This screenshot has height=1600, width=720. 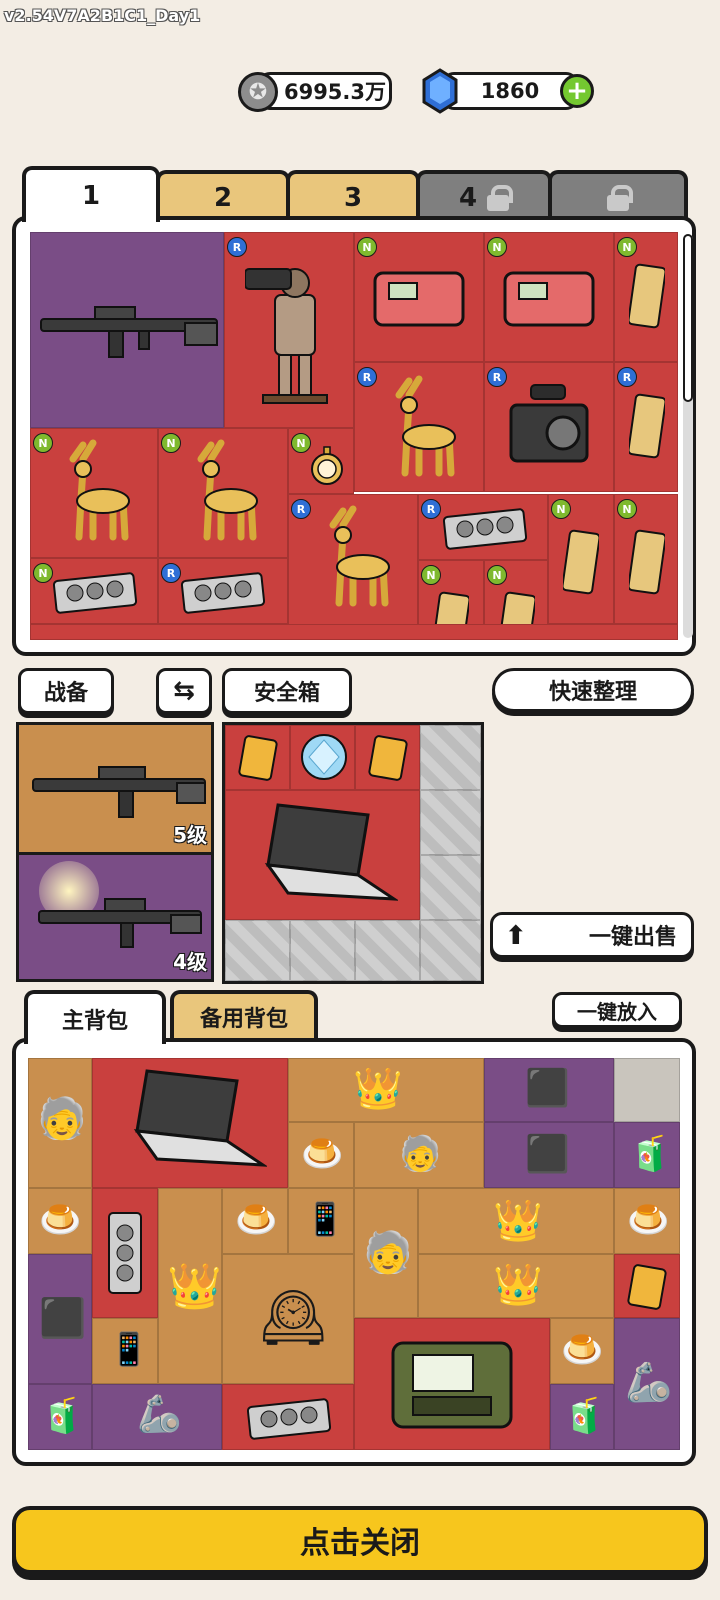 I want to click on storage-slot-device: N, so click(x=419, y=297).